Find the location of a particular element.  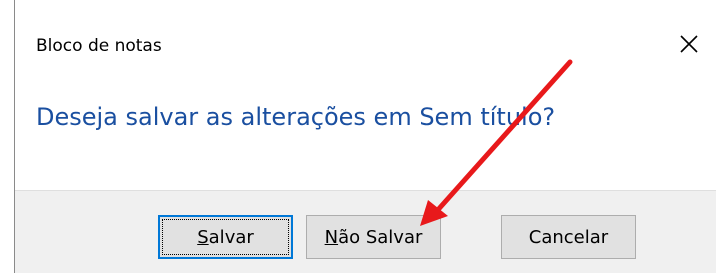

cancel-button: Cancelar is located at coordinates (568, 237).